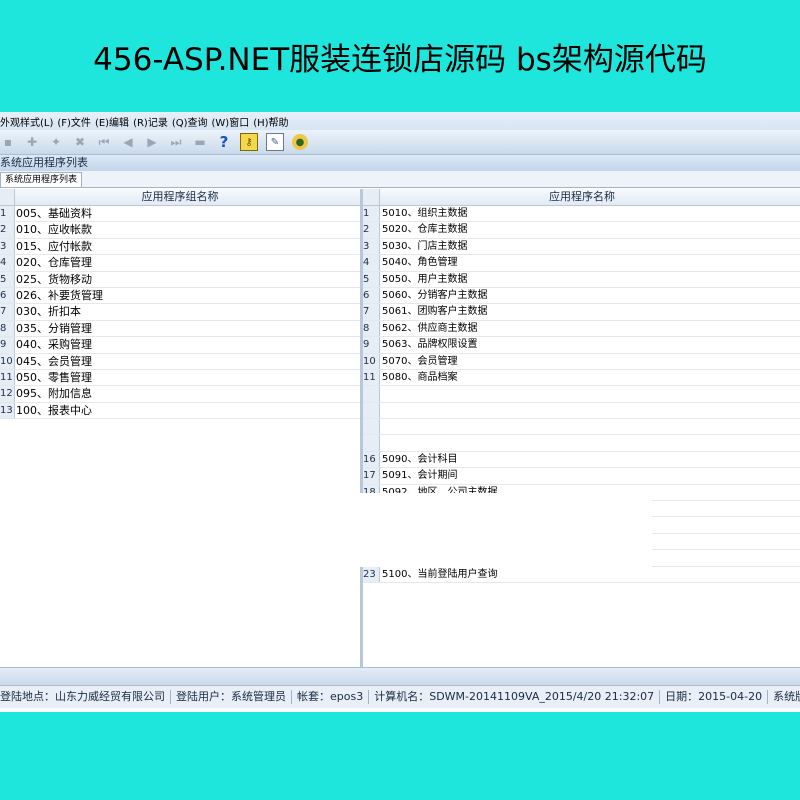 The width and height of the screenshot is (800, 800). I want to click on row-number: 13, so click(7, 410).